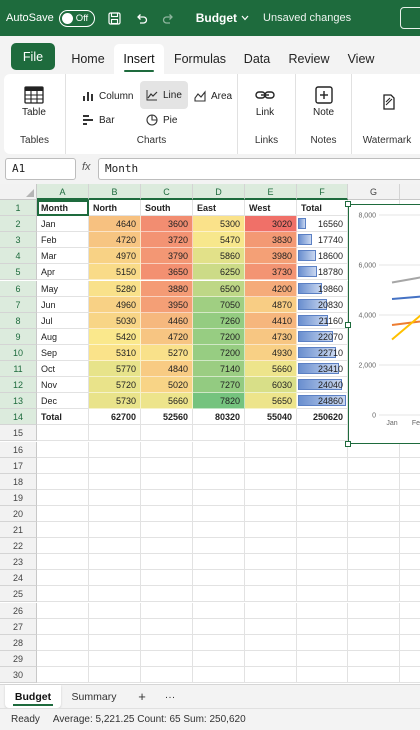  Describe the element at coordinates (271, 433) in the screenshot. I see `cell-e15` at that location.